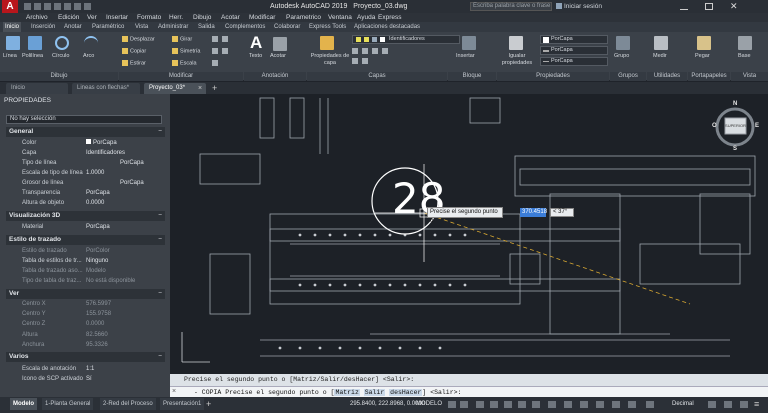  Describe the element at coordinates (176, 17) in the screenshot. I see `menu-herr: Herr.` at that location.